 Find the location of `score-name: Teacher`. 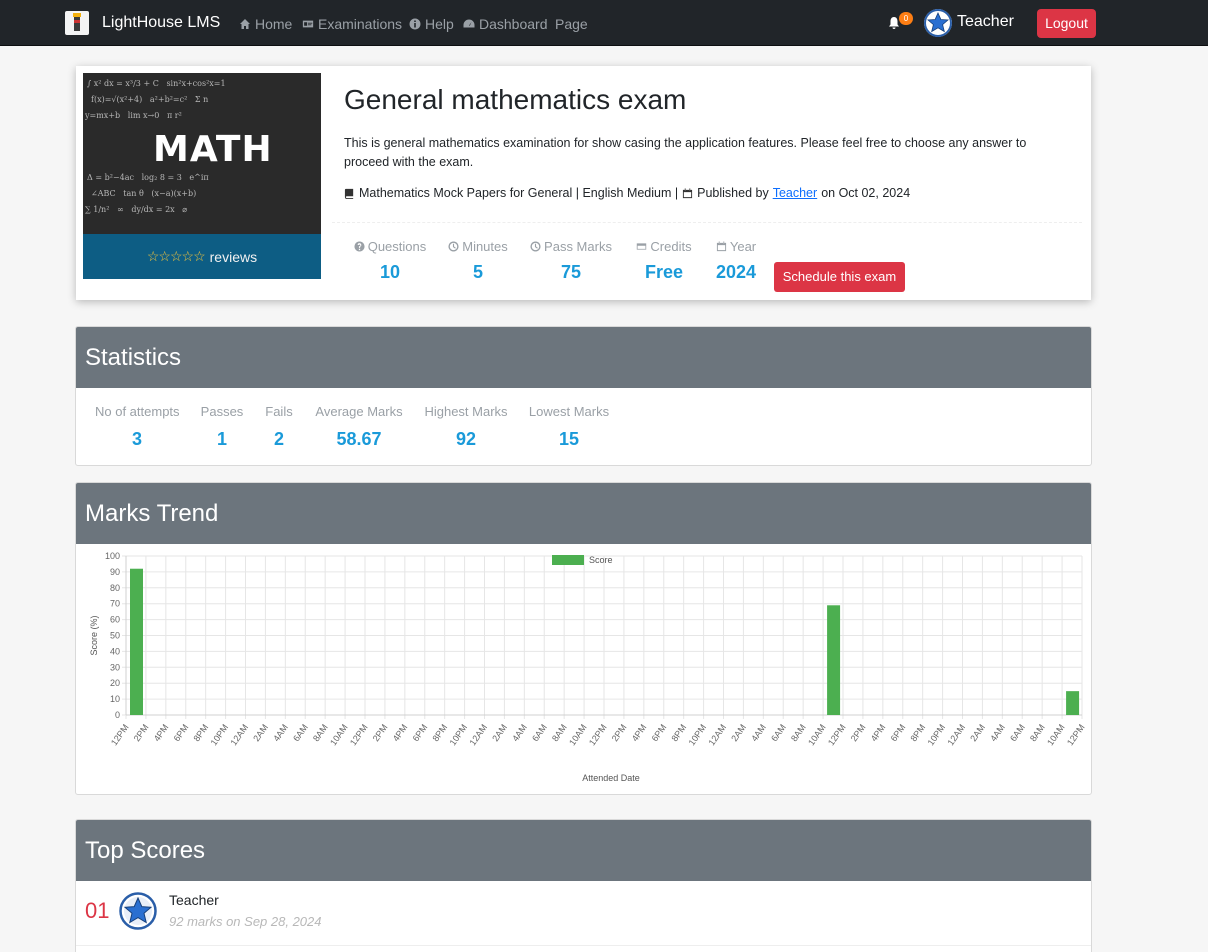

score-name: Teacher is located at coordinates (194, 900).